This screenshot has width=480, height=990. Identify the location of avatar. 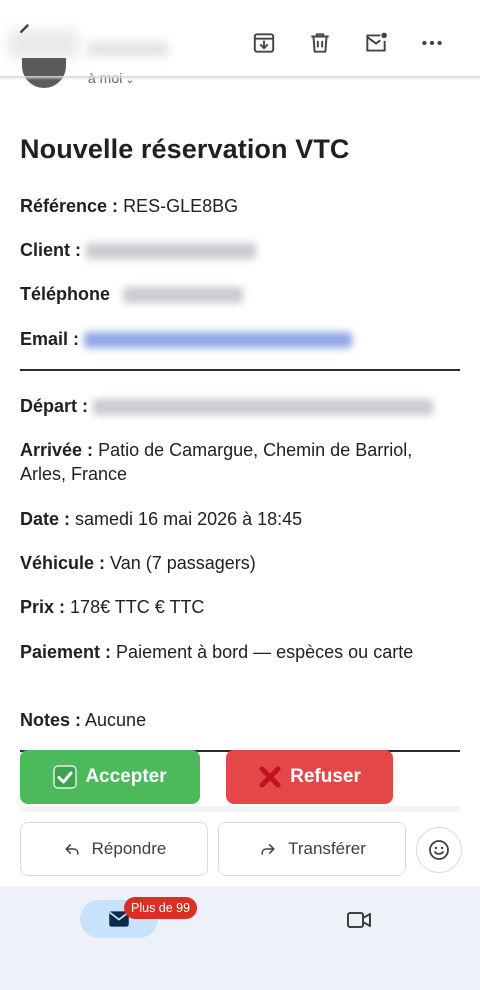
(44, 73).